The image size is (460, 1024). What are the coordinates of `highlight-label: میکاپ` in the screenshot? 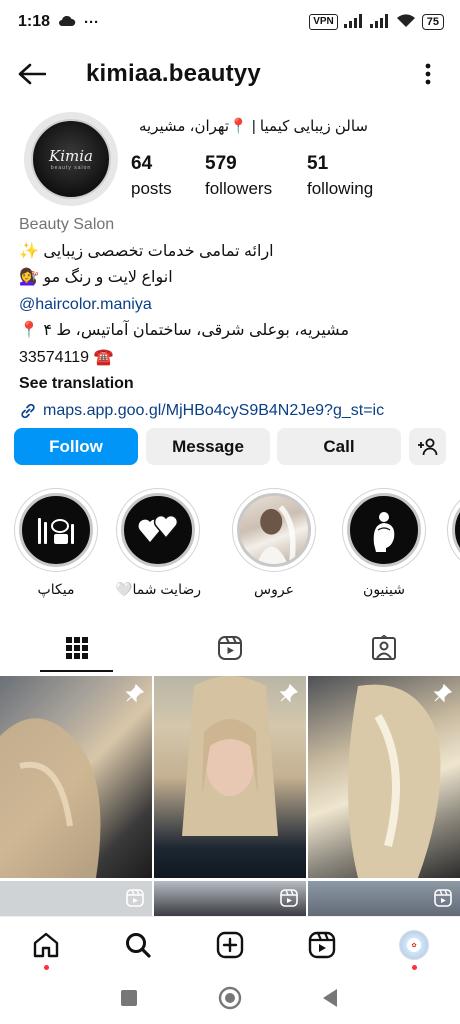 It's located at (56, 589).